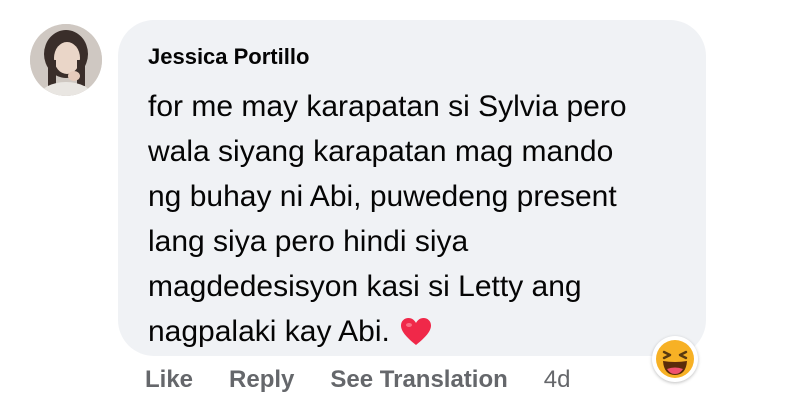 Image resolution: width=800 pixels, height=404 pixels. Describe the element at coordinates (418, 380) in the screenshot. I see `see-translation-button: See Translation` at that location.